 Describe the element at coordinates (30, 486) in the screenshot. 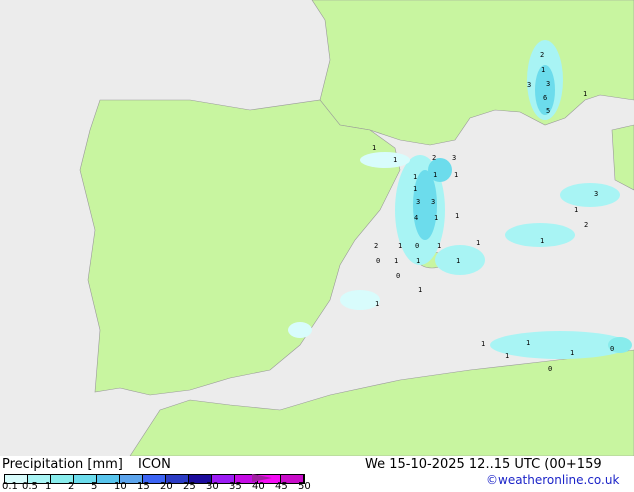

I see `legend-tick: 0.5` at that location.